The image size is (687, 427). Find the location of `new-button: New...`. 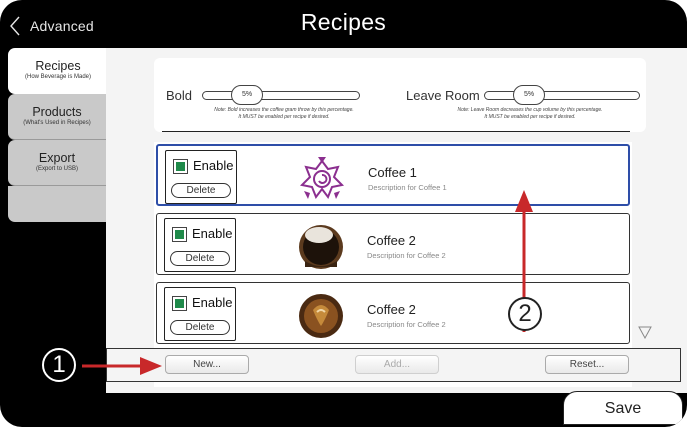

new-button: New... is located at coordinates (207, 364).